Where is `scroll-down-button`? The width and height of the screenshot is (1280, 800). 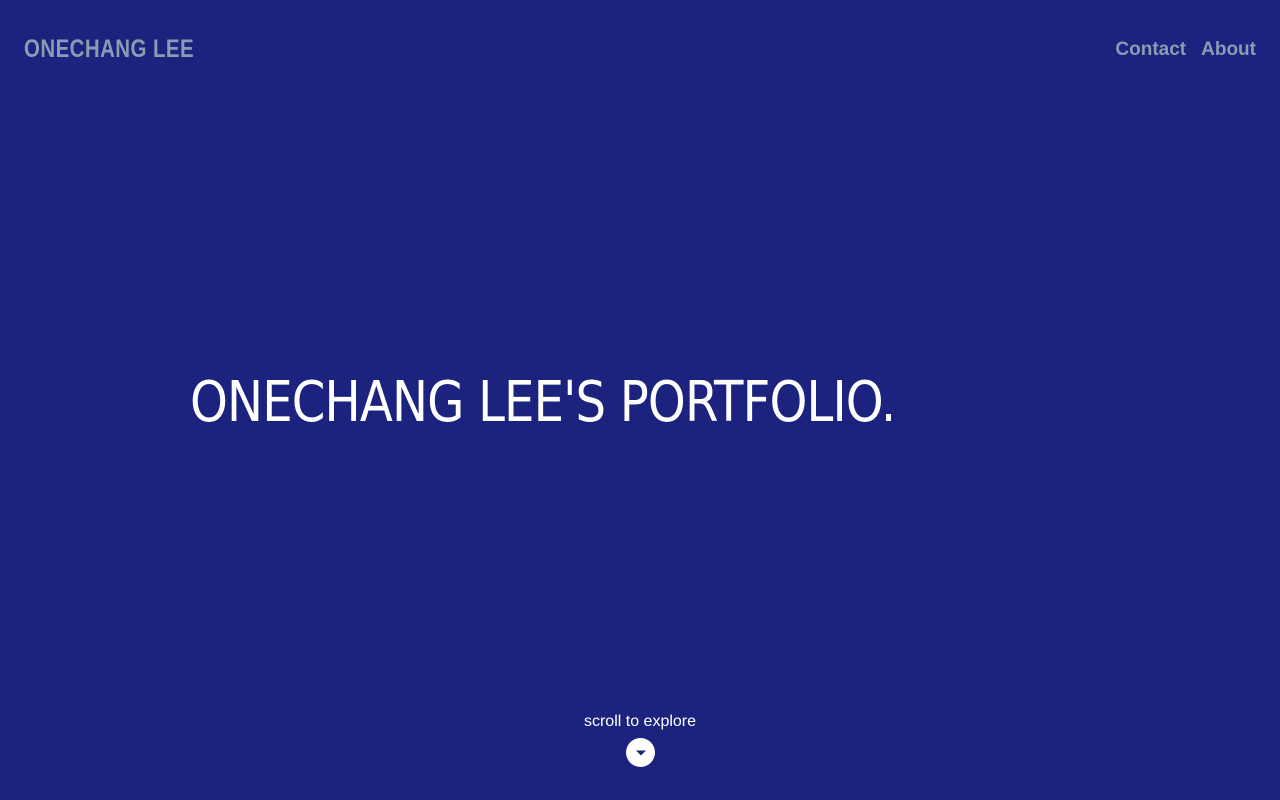
scroll-down-button is located at coordinates (640, 752).